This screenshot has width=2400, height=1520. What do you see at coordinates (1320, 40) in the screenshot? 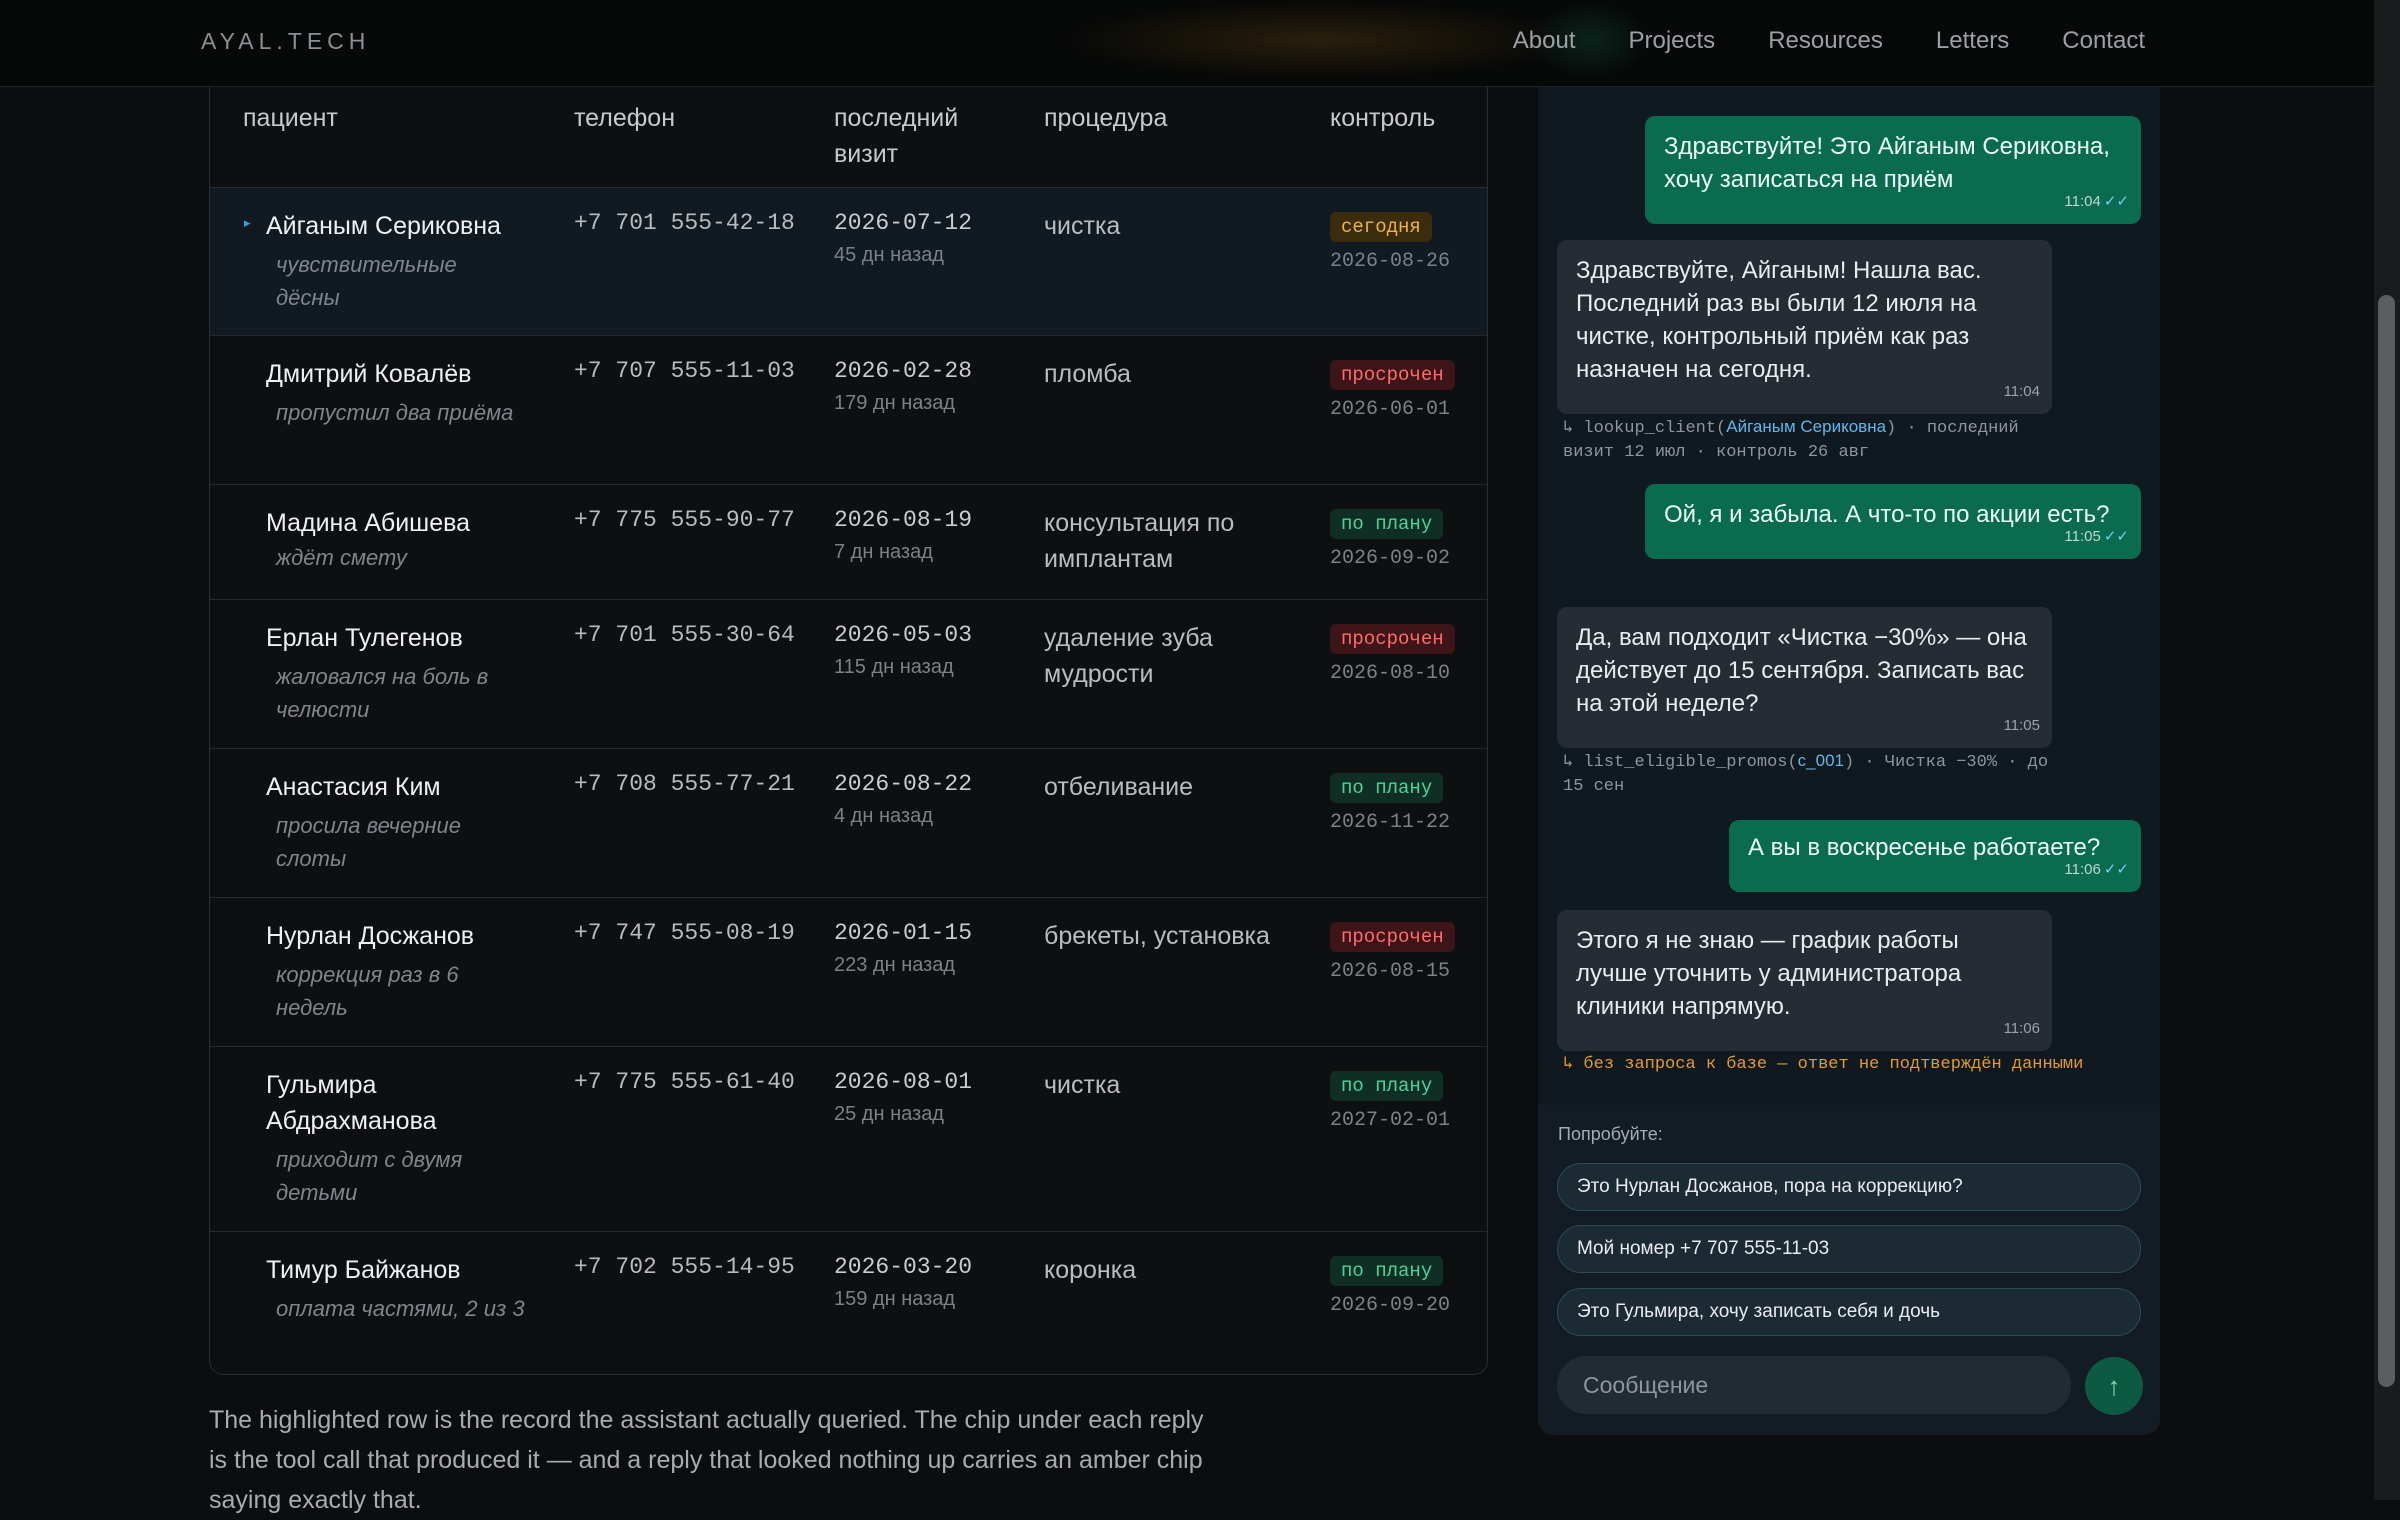
I see `header-glow` at bounding box center [1320, 40].